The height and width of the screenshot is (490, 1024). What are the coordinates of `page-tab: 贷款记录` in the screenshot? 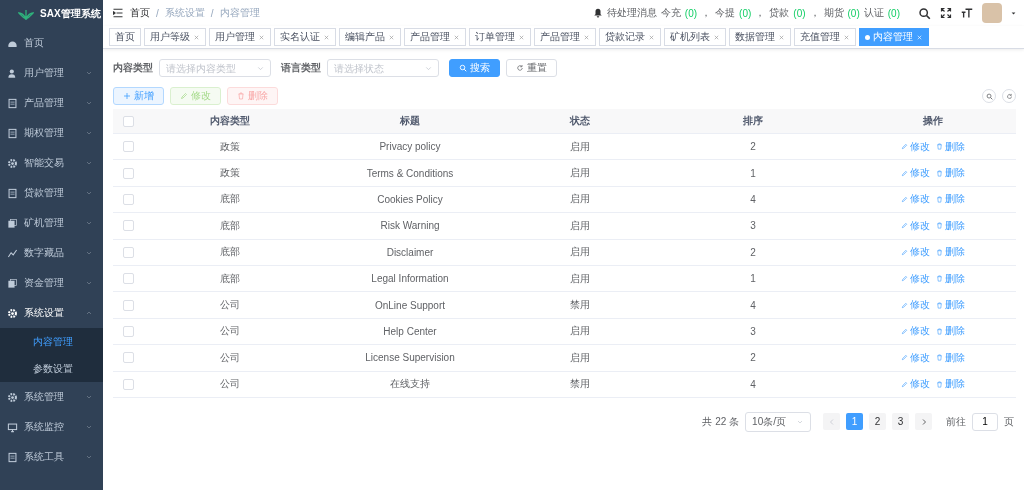 It's located at (630, 37).